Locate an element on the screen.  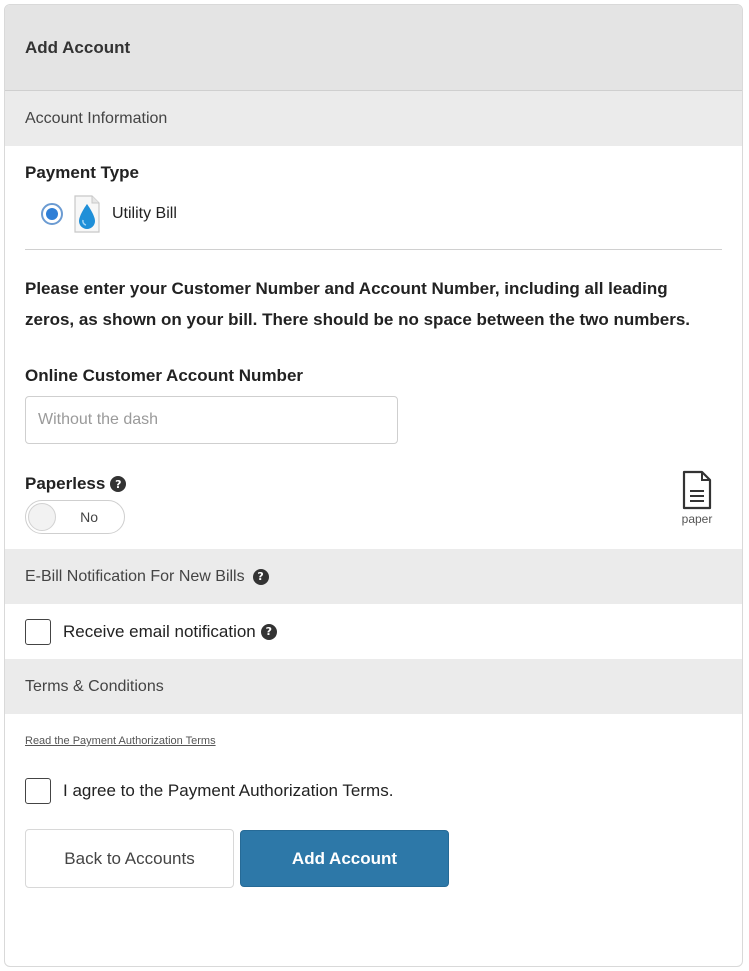
email-notification-checkbox is located at coordinates (38, 631).